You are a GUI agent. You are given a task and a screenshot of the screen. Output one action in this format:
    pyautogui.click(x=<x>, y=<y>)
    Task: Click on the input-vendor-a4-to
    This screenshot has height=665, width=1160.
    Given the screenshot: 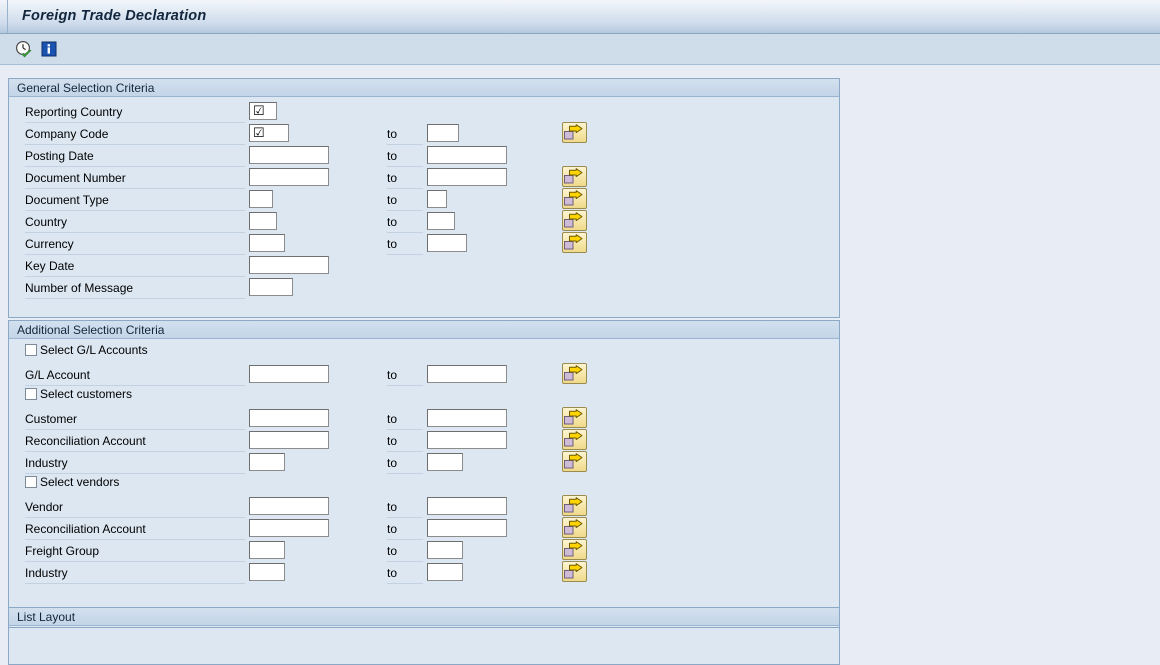 What is the action you would take?
    pyautogui.click(x=467, y=506)
    